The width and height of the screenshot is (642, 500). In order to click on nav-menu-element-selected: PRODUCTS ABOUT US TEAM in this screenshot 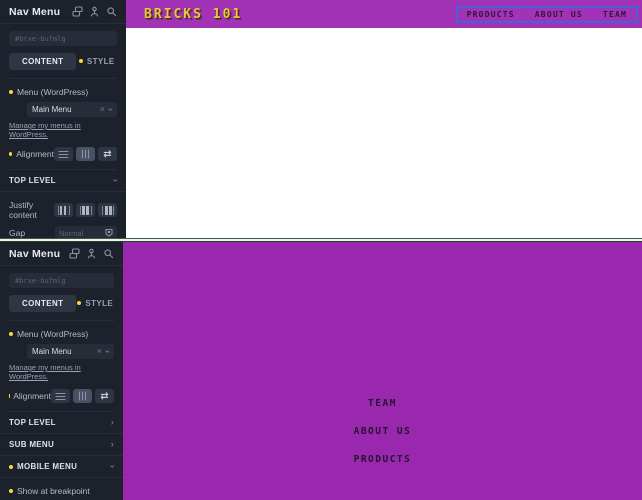, I will do `click(546, 14)`.